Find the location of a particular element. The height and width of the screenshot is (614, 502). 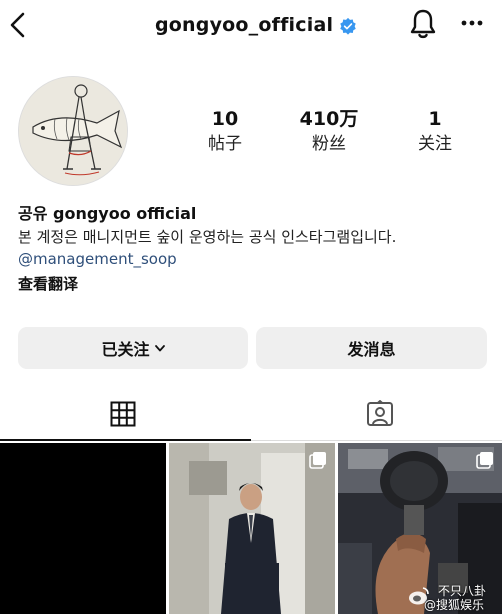

bell-icon is located at coordinates (423, 24).